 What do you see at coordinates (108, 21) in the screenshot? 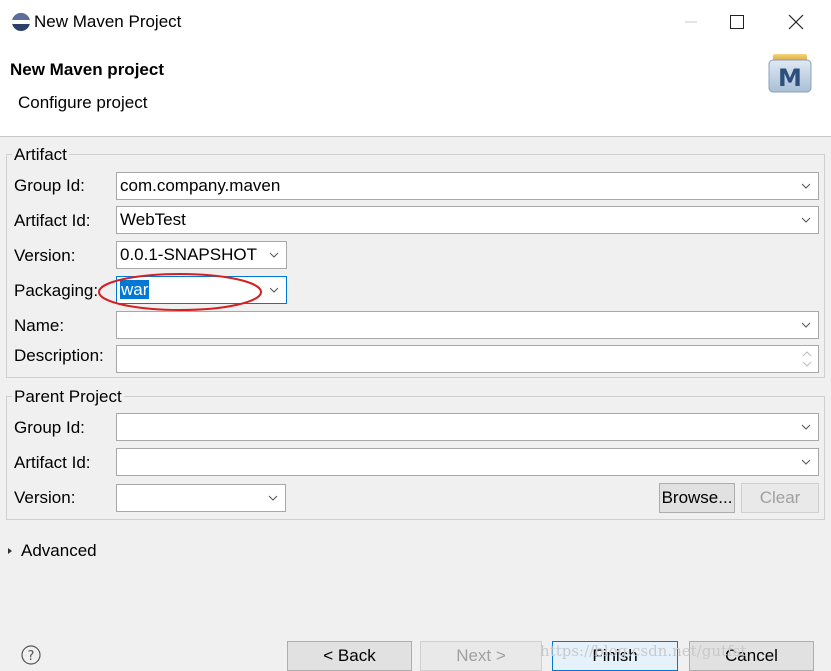
I see `window-title: New Maven Project` at bounding box center [108, 21].